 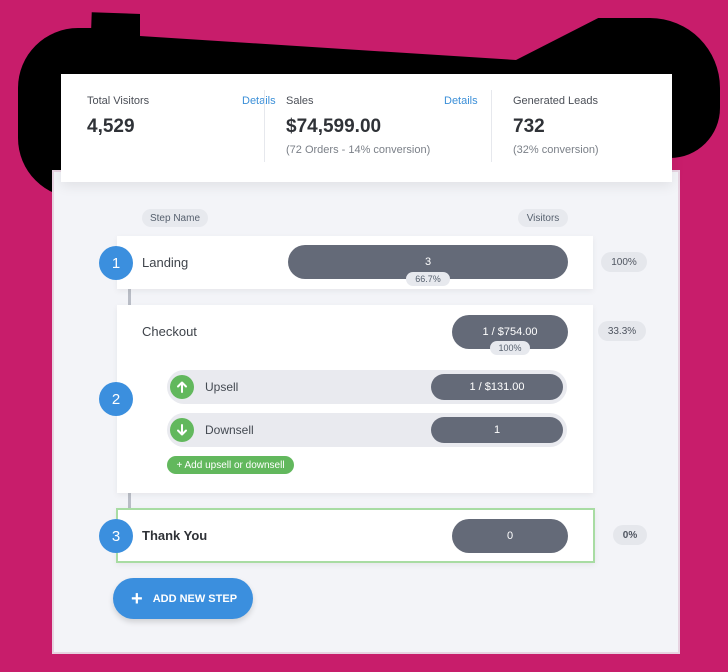 I want to click on plus-icon: +, so click(x=137, y=598).